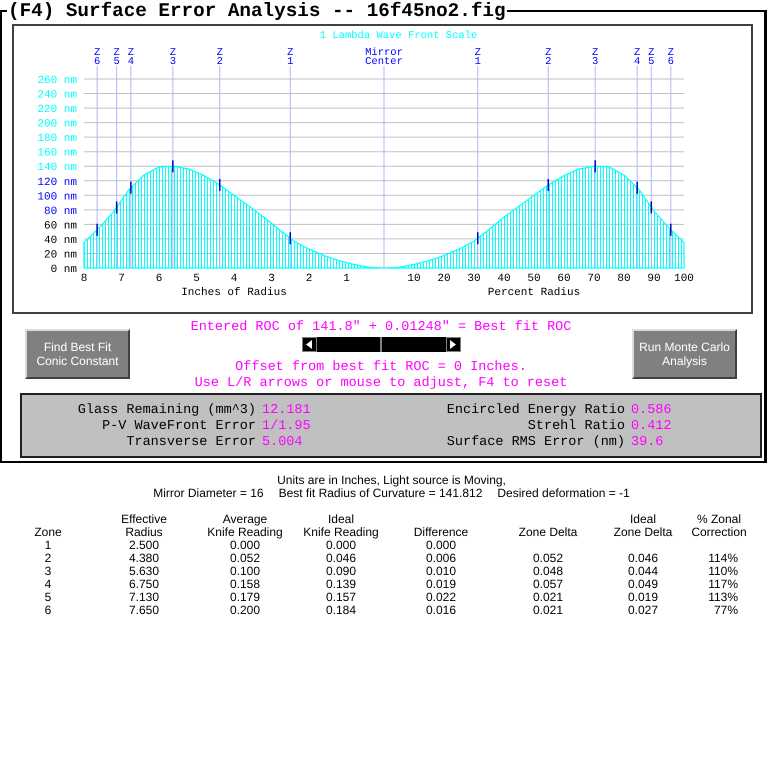  I want to click on roc-text: Entered ROC of 141.8" + 0.01248" = Best fit ROC, so click(381, 328).